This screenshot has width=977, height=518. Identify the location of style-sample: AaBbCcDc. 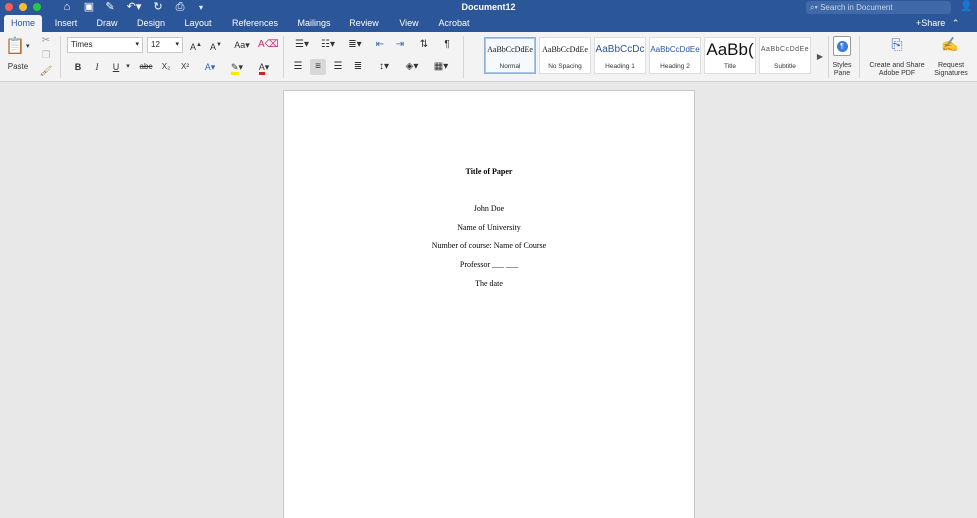
(620, 49).